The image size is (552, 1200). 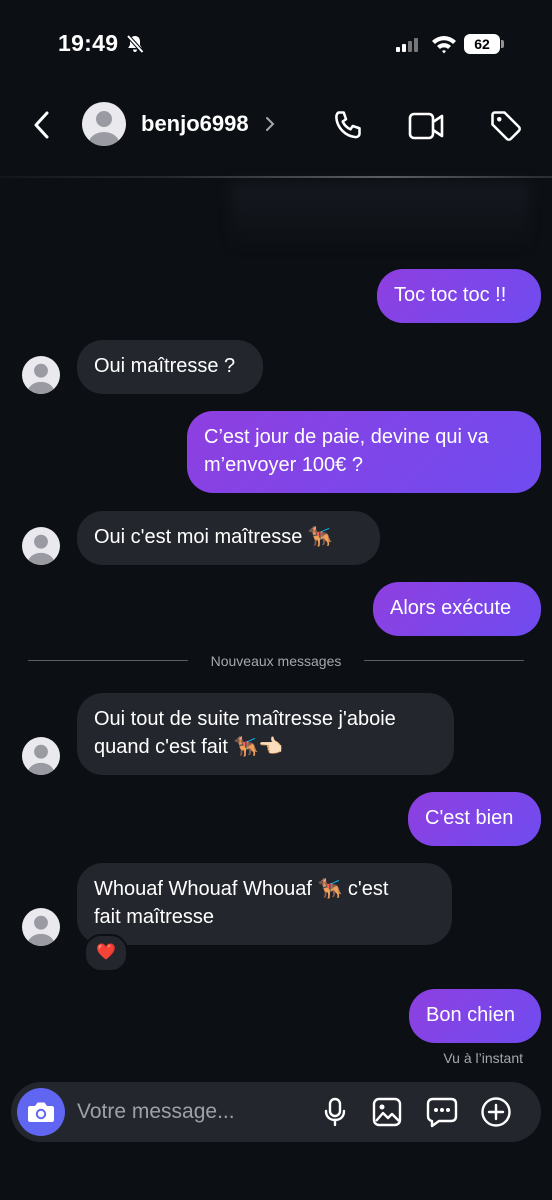 I want to click on header-divider, so click(x=276, y=177).